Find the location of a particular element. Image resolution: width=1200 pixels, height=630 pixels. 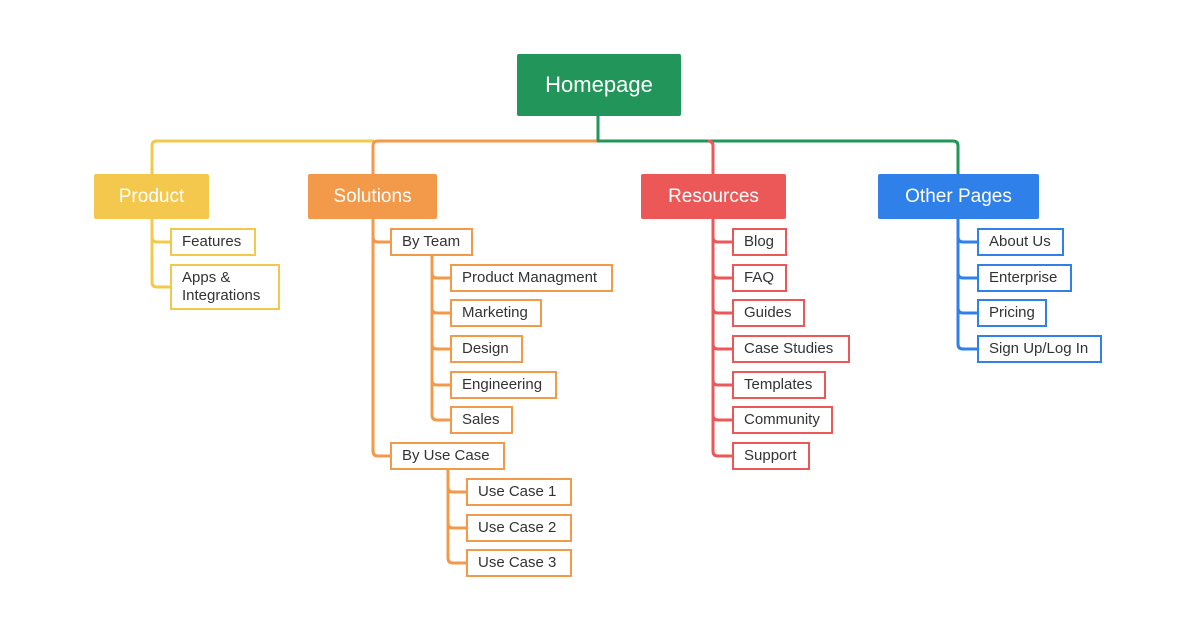

leaf-label: Use Case 2 is located at coordinates (517, 527).